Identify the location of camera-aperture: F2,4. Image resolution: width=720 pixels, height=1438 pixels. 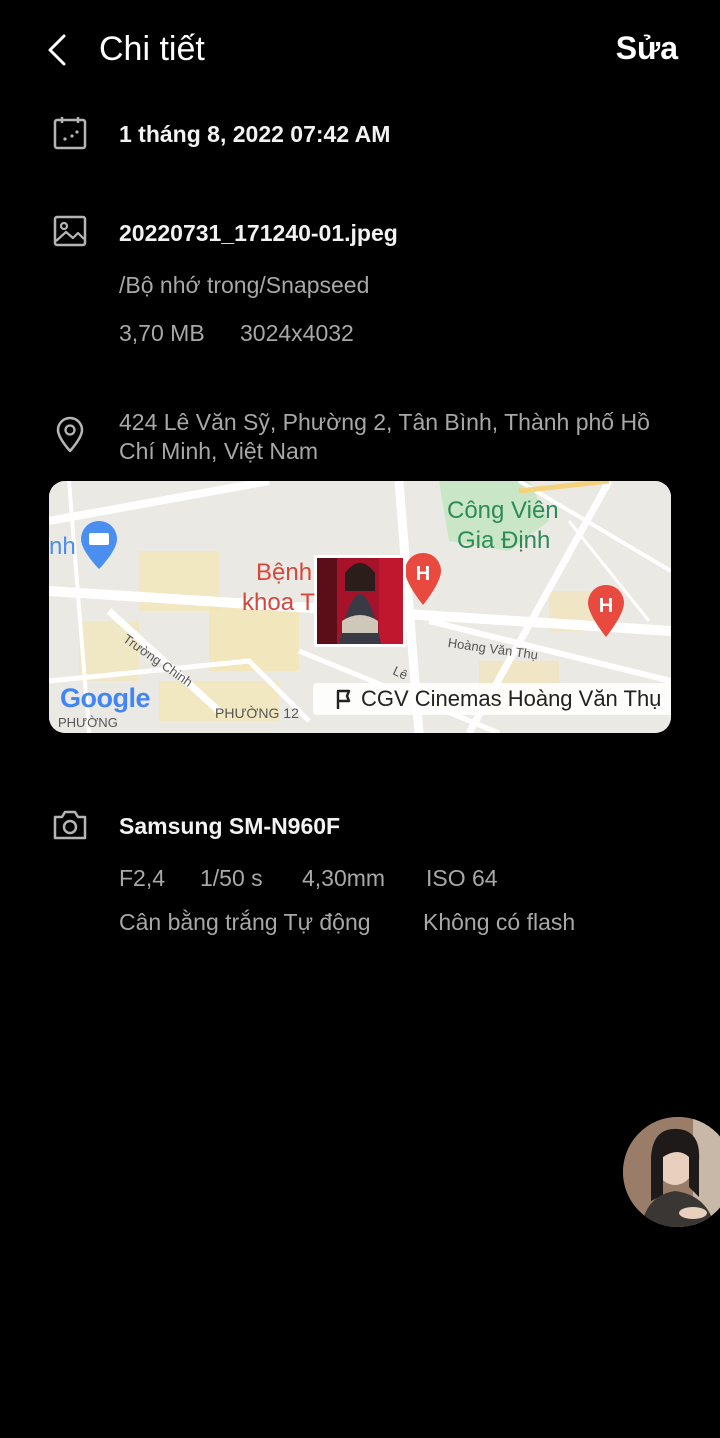
(142, 878).